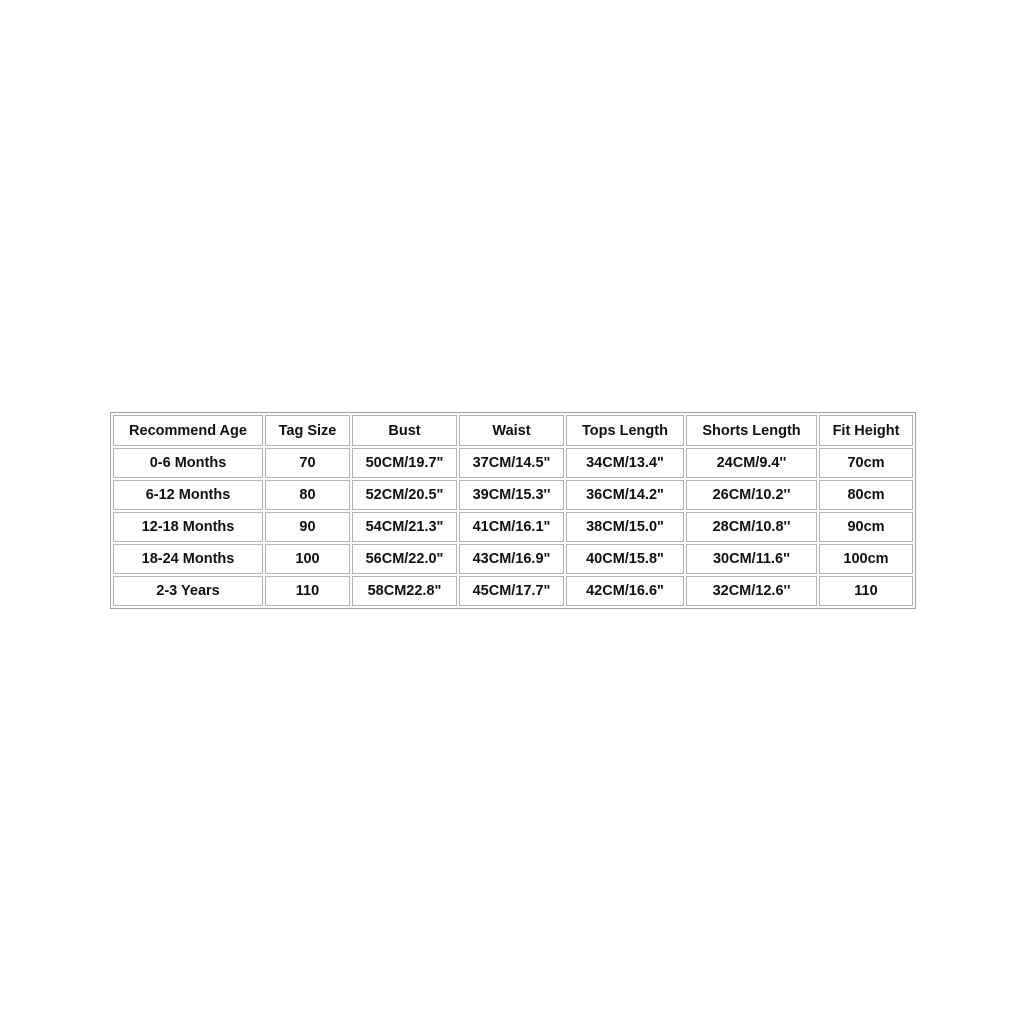 The image size is (1024, 1024). I want to click on cell-tops-length: 42CM/16.6", so click(625, 591).